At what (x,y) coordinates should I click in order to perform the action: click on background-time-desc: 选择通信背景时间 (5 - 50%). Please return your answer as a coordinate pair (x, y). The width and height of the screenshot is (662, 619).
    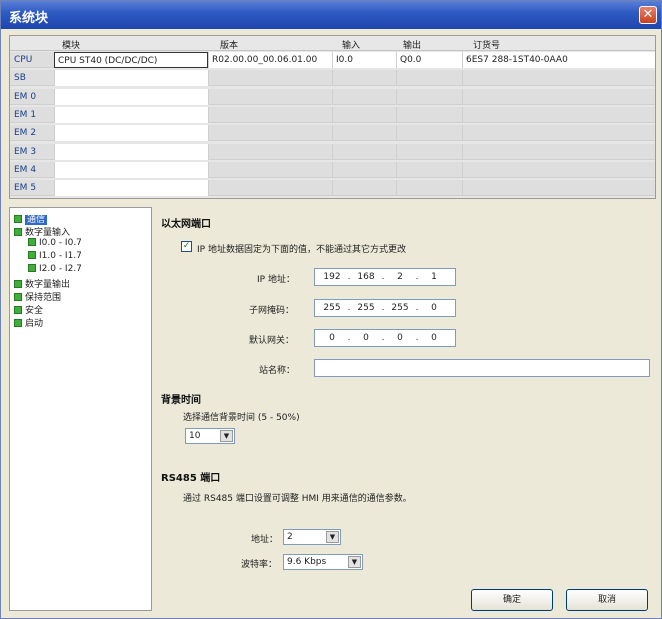
    Looking at the image, I should click on (241, 418).